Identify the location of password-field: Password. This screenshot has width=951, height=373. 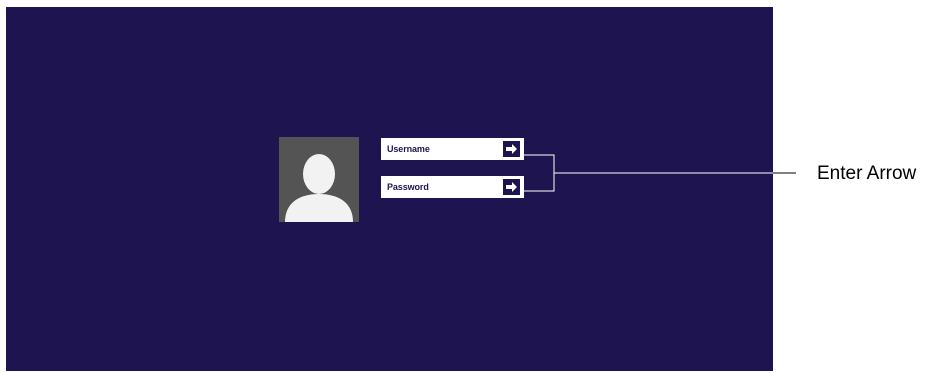
(452, 187).